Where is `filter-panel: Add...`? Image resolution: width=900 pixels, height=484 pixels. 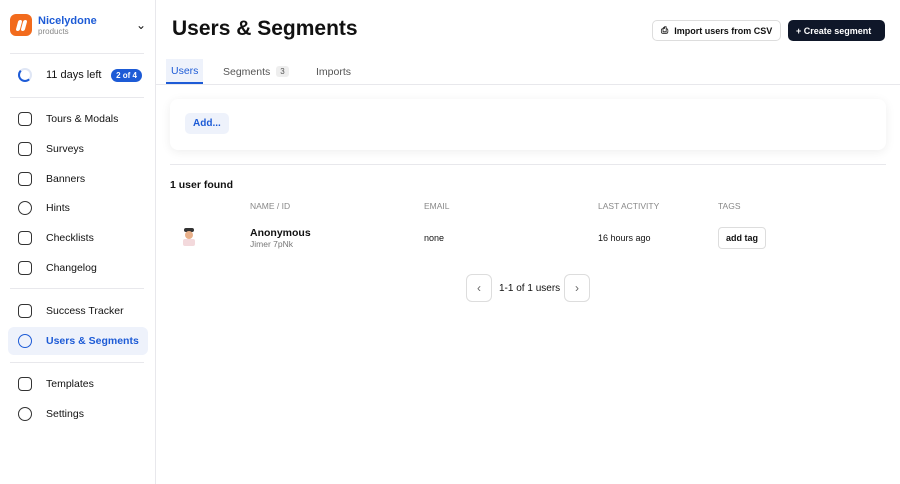
filter-panel: Add... is located at coordinates (528, 124).